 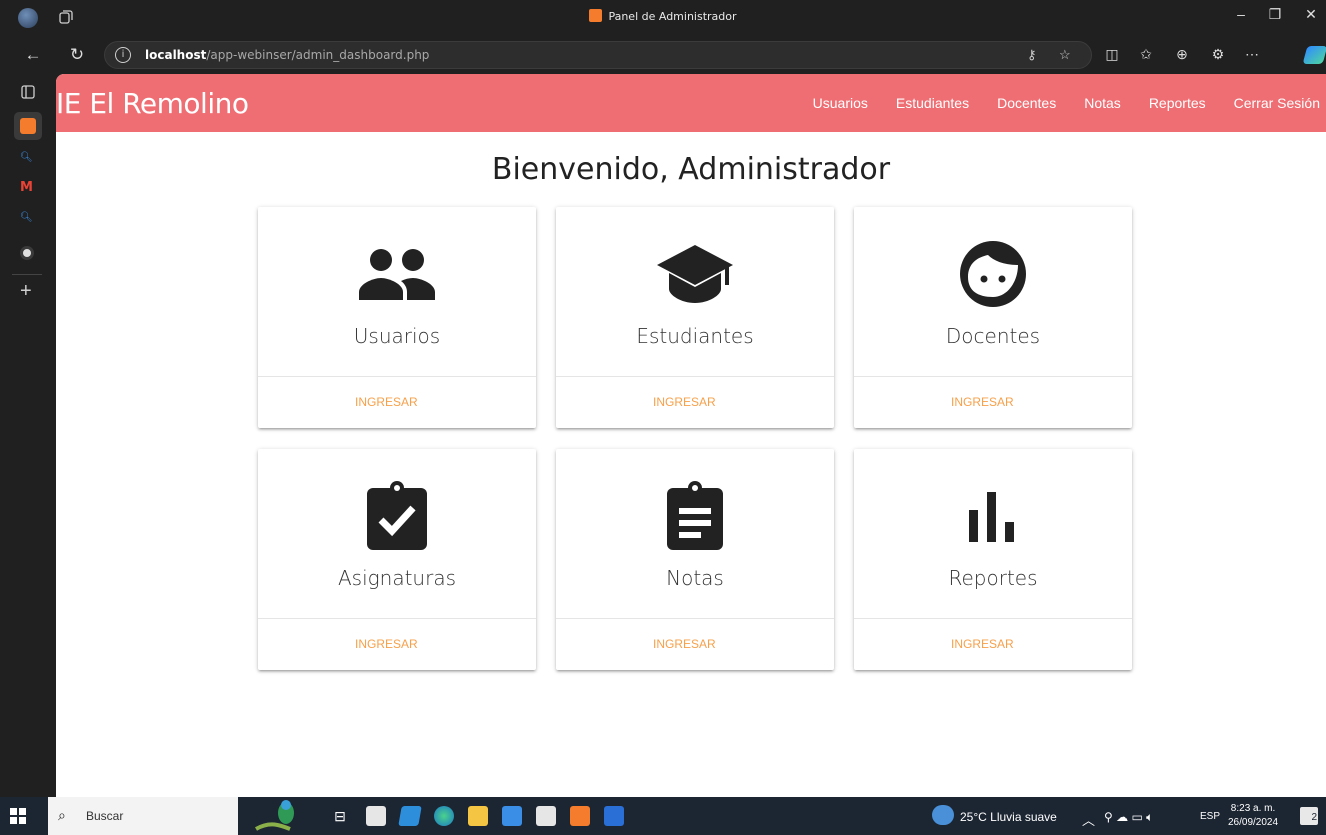 What do you see at coordinates (123, 55) in the screenshot?
I see `site-info-icon: i` at bounding box center [123, 55].